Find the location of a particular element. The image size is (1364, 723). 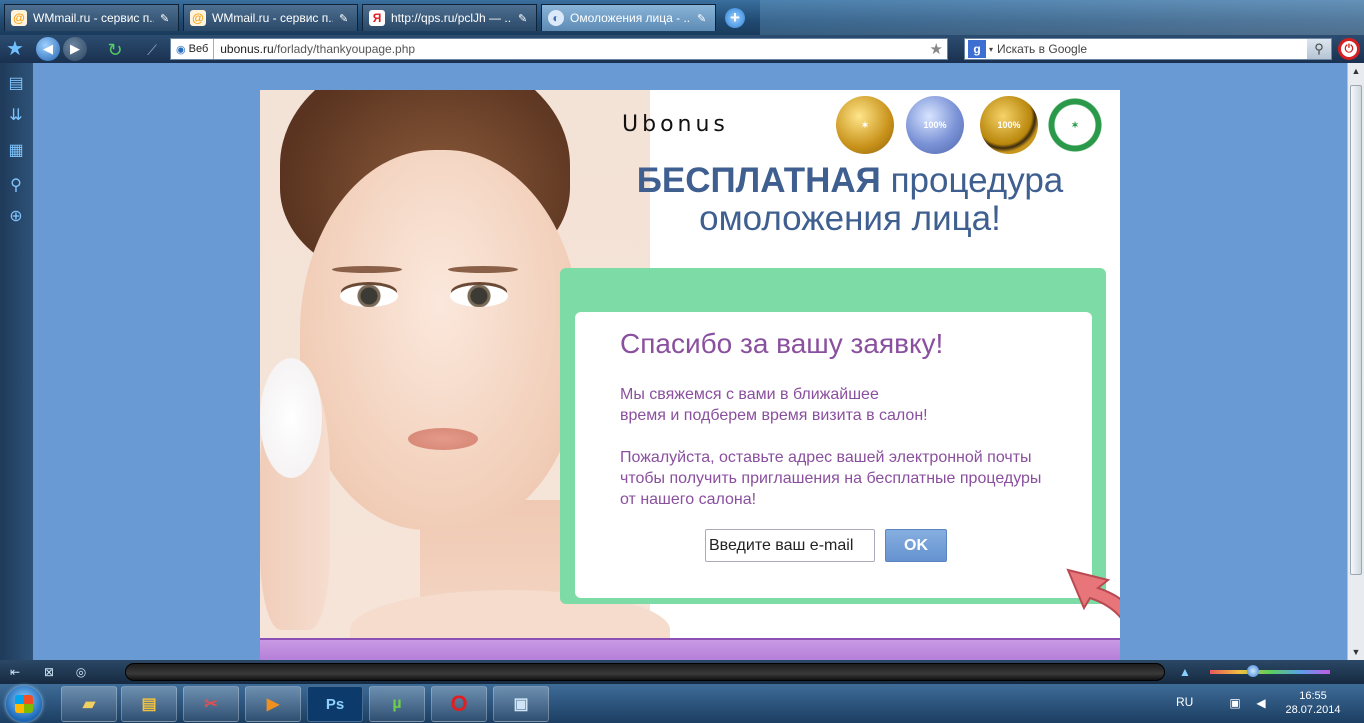

url-text: ubonus.ru/forlady/thankyoupage.php is located at coordinates (314, 49).